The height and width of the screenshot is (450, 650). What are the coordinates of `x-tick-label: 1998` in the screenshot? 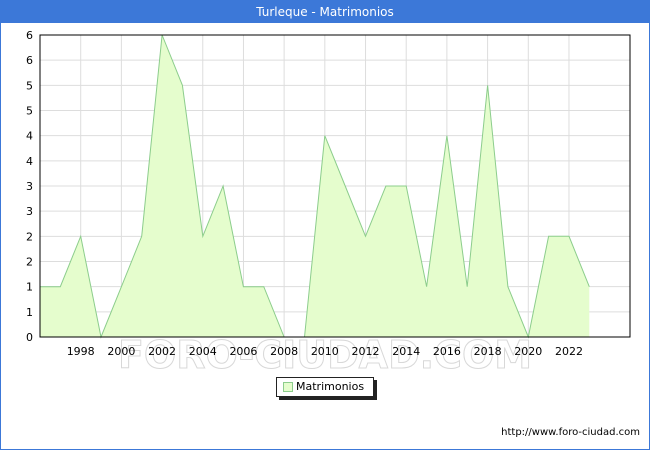 It's located at (81, 351).